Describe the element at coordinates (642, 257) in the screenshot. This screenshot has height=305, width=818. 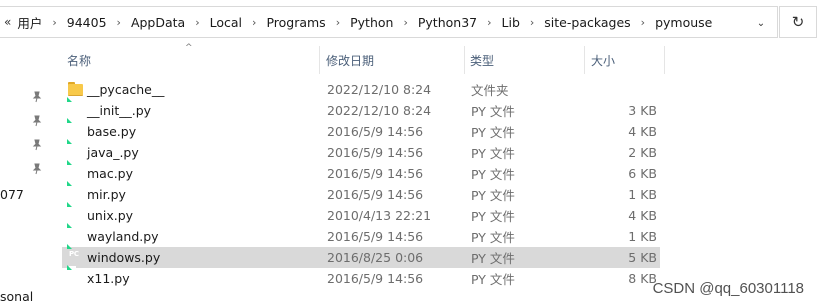
I see `file-size: 5 KB` at that location.